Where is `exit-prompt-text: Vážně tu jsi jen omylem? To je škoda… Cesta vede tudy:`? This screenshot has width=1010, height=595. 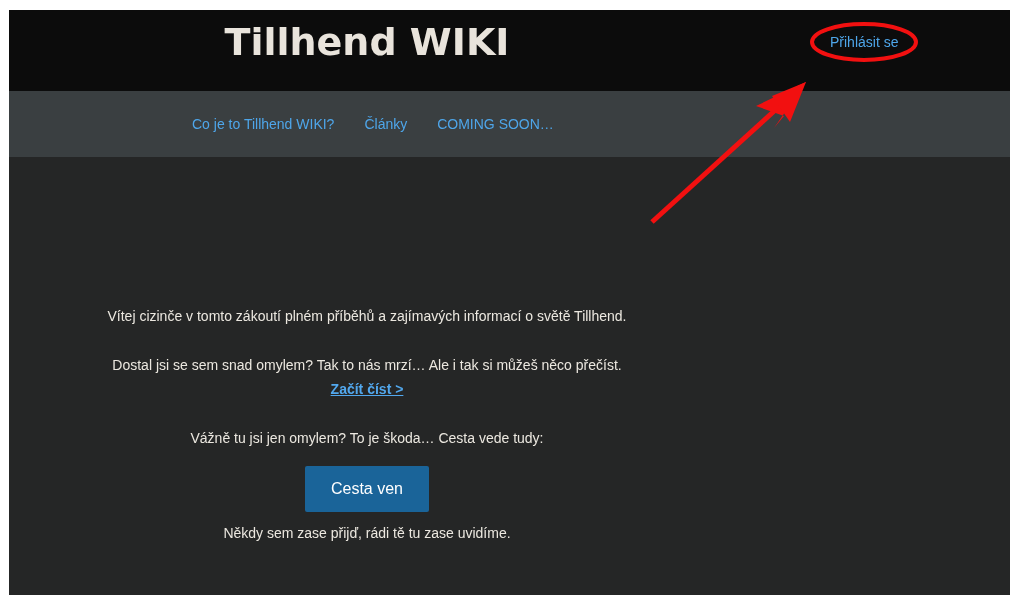 exit-prompt-text: Vážně tu jsi jen omylem? To je škoda… Cesta vede tudy: is located at coordinates (367, 438).